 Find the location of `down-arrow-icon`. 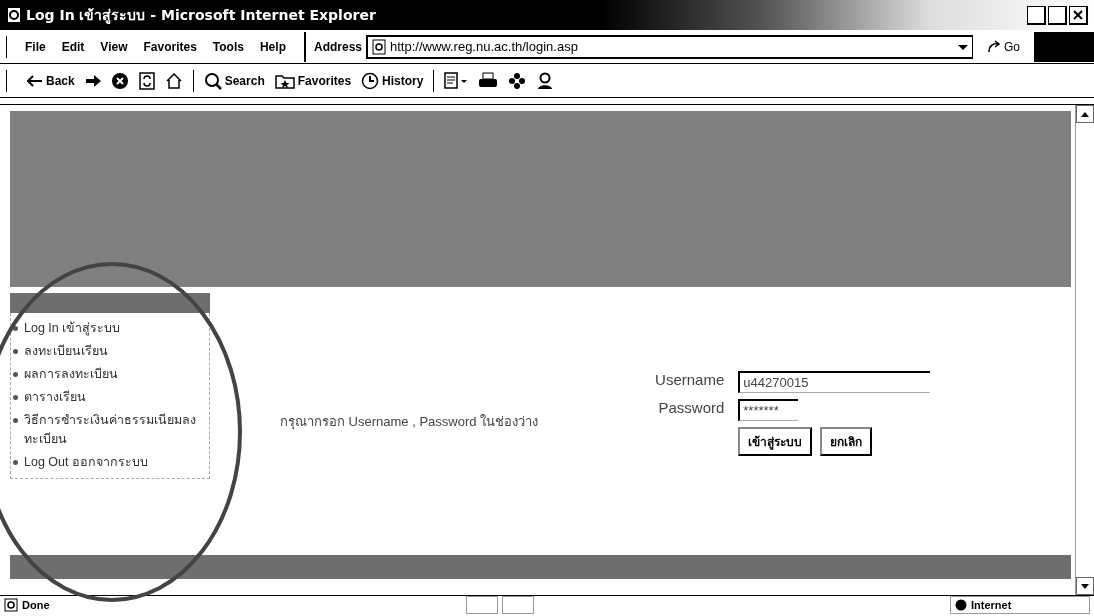

down-arrow-icon is located at coordinates (1085, 586).